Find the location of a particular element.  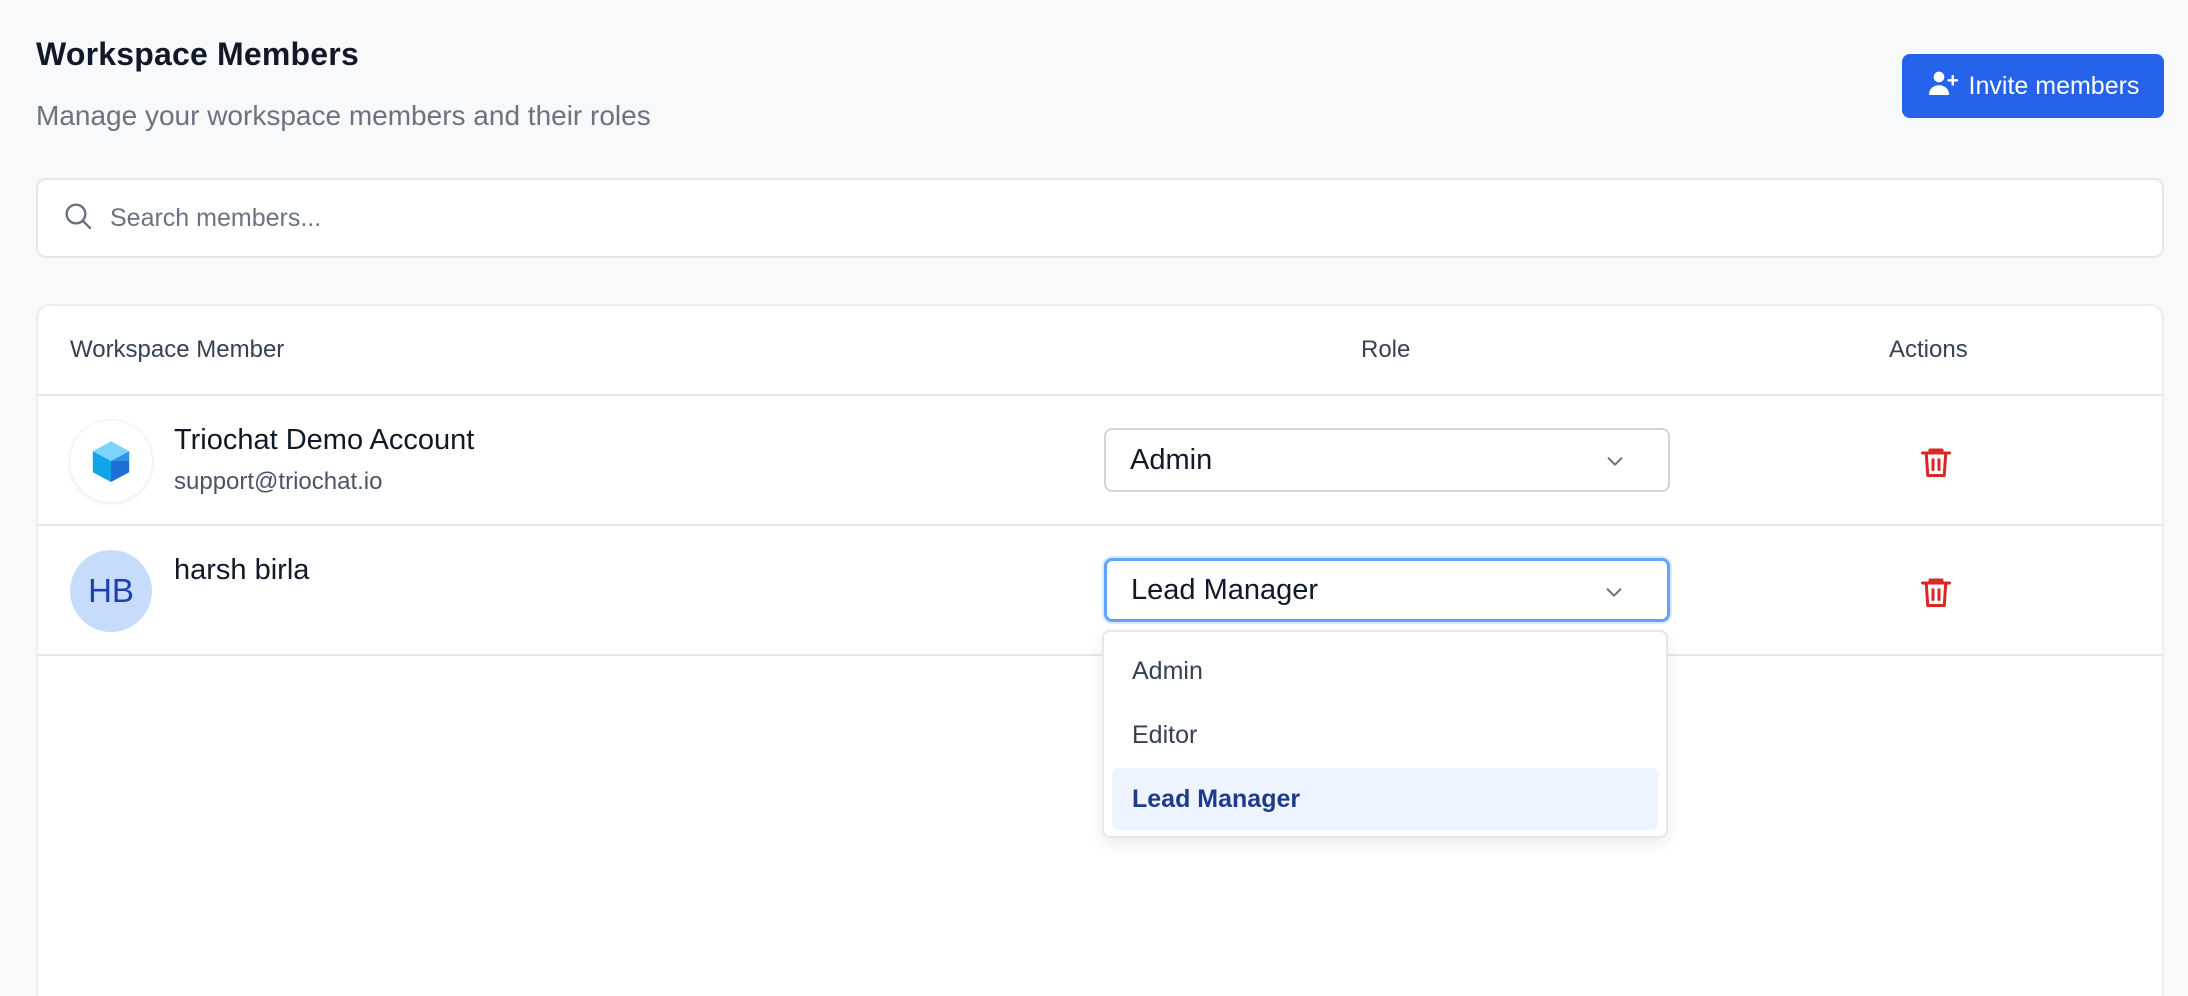

role-dropdown-menu: Admin Editor Lead Manager is located at coordinates (1385, 734).